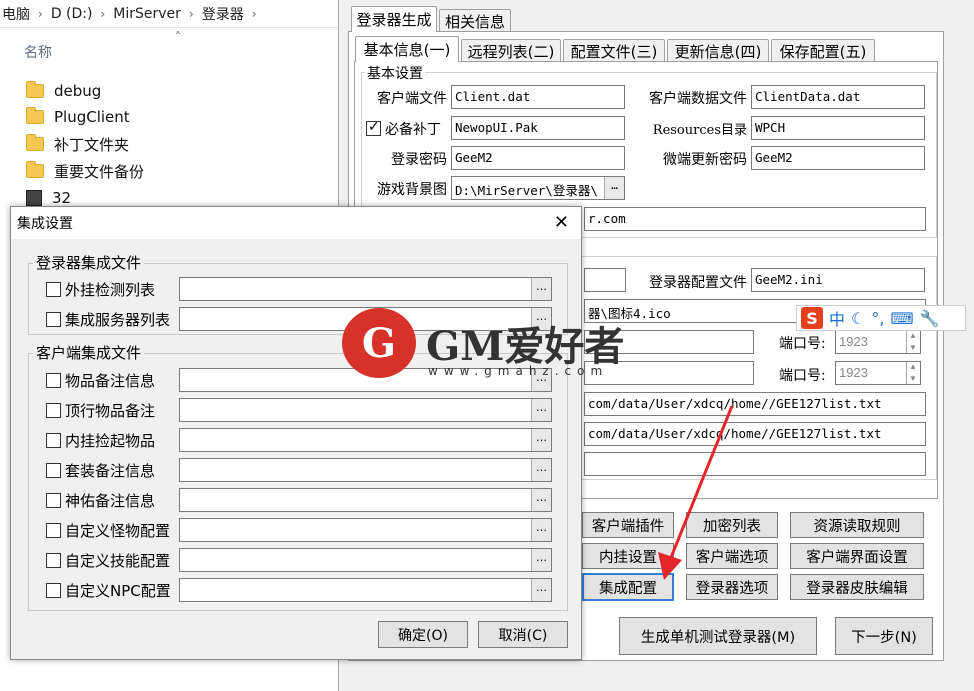 The image size is (974, 691). Describe the element at coordinates (147, 14) in the screenshot. I see `breadcrumb-item: MirServer` at that location.